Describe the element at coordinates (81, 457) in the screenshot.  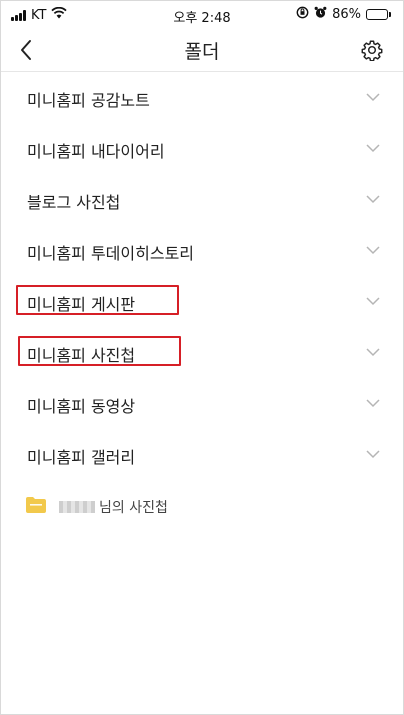
I see `folder-label: 미니홈피 갤러리` at that location.